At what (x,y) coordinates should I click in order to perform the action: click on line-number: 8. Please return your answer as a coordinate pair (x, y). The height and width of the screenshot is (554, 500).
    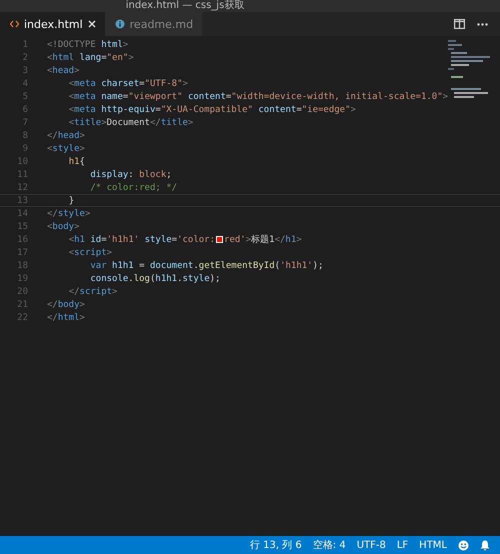
    Looking at the image, I should click on (25, 135).